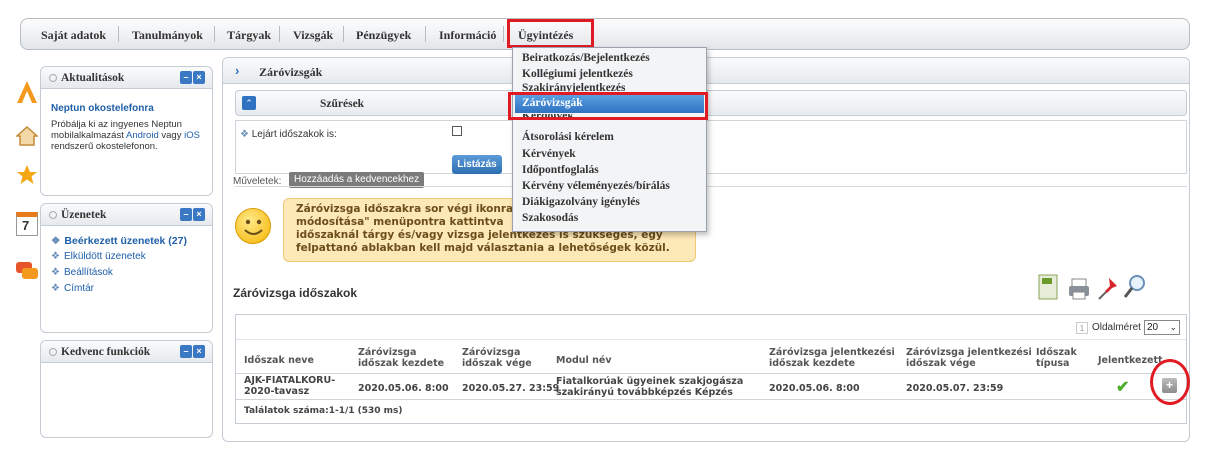 This screenshot has width=1206, height=450. I want to click on messages-portlet-header: Üzenetek – ×, so click(126, 215).